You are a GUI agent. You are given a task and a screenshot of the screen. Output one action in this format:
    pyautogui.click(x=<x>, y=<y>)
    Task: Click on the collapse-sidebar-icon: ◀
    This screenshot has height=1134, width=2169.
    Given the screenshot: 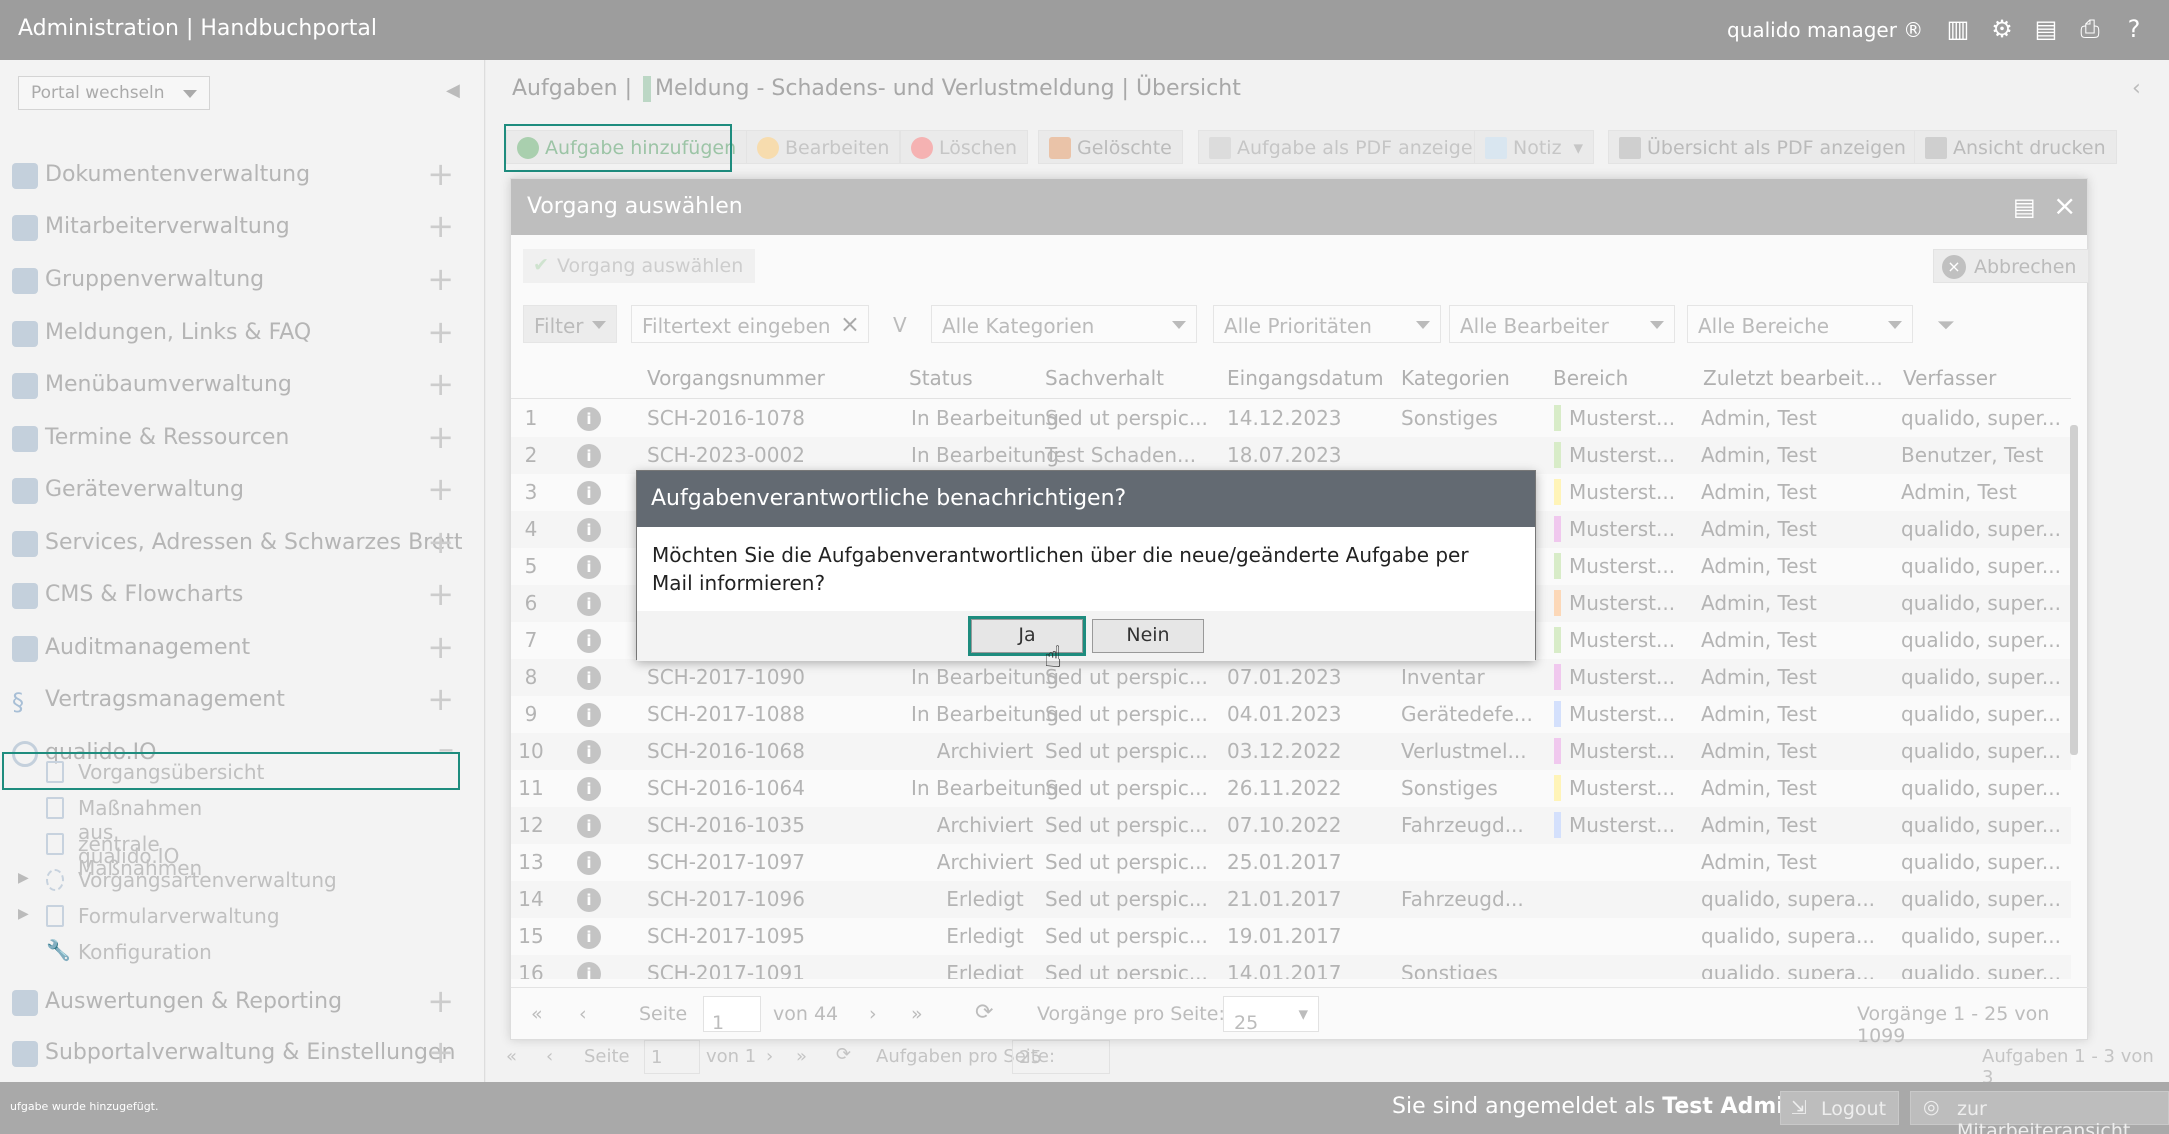 What is the action you would take?
    pyautogui.click(x=453, y=90)
    